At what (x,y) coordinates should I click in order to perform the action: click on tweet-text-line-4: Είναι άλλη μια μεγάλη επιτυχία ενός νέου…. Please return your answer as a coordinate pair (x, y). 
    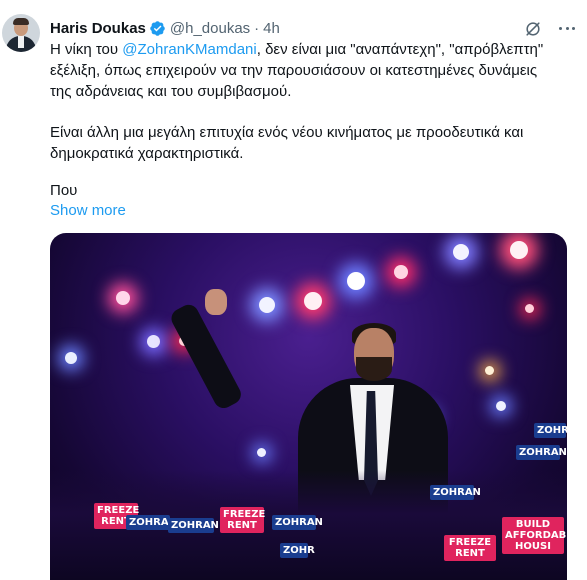
    Looking at the image, I should click on (287, 132).